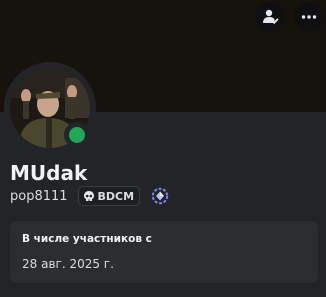 The image size is (326, 297). Describe the element at coordinates (77, 135) in the screenshot. I see `status-online-indicator` at that location.